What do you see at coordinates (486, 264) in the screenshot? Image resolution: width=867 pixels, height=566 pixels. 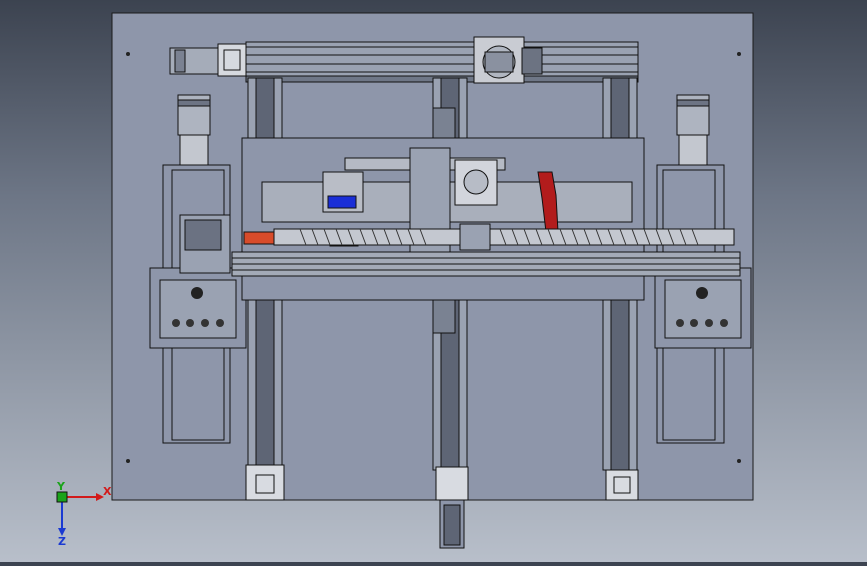 I see `horizontal-crossbar` at bounding box center [486, 264].